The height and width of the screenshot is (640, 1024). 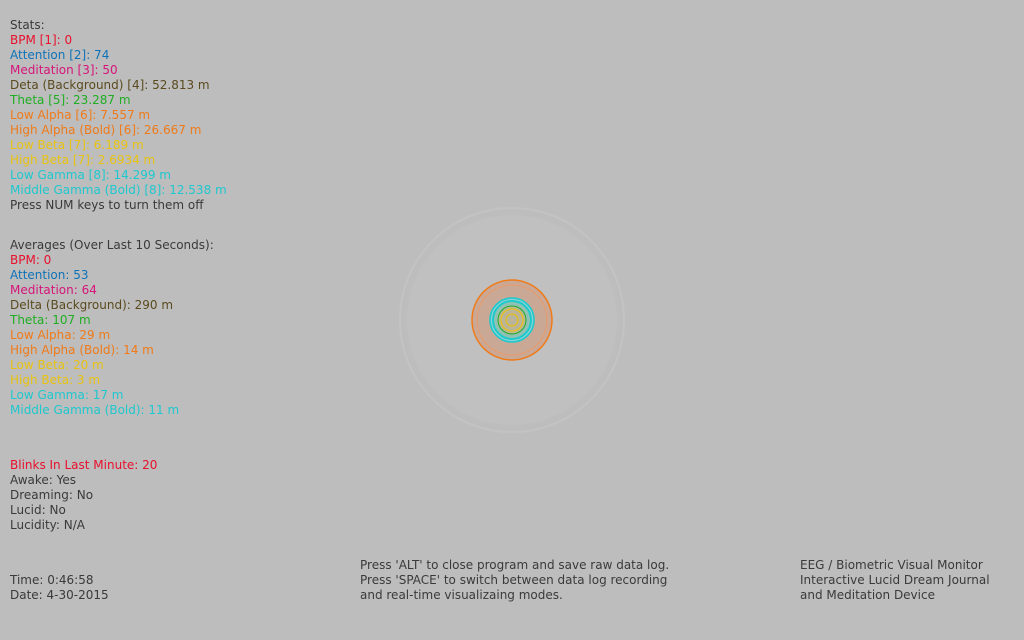 I want to click on metric-line: Low Gamma: 17 m, so click(x=67, y=395).